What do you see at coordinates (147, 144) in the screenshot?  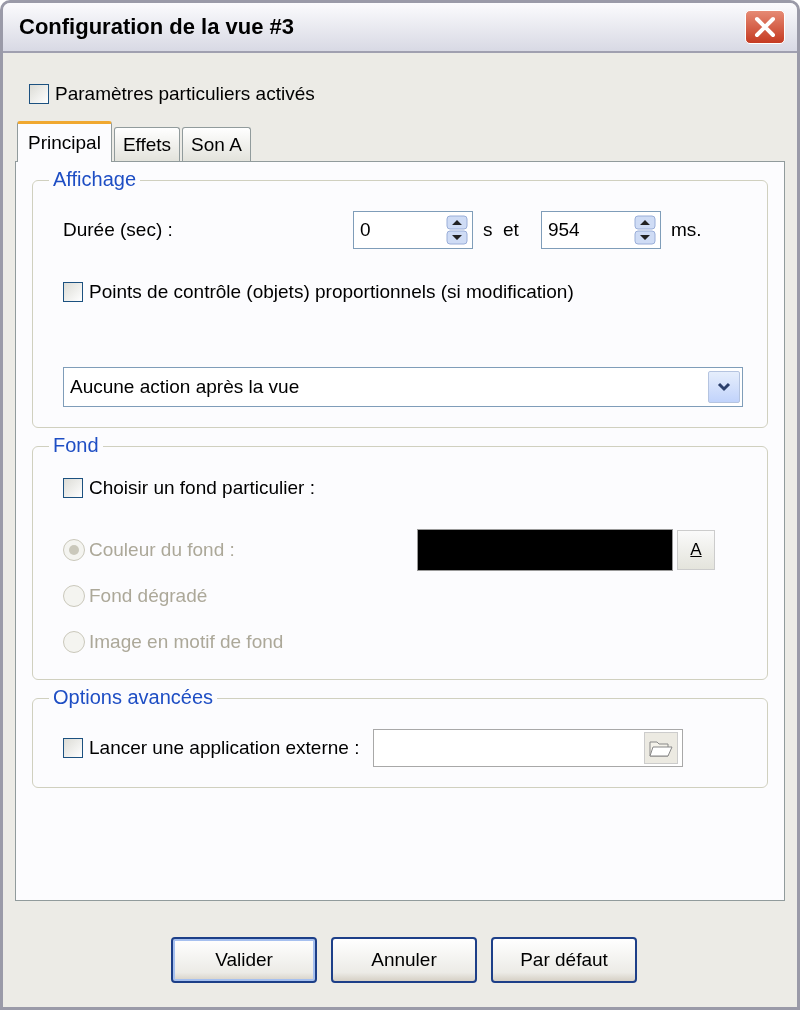 I see `tab: Effets` at bounding box center [147, 144].